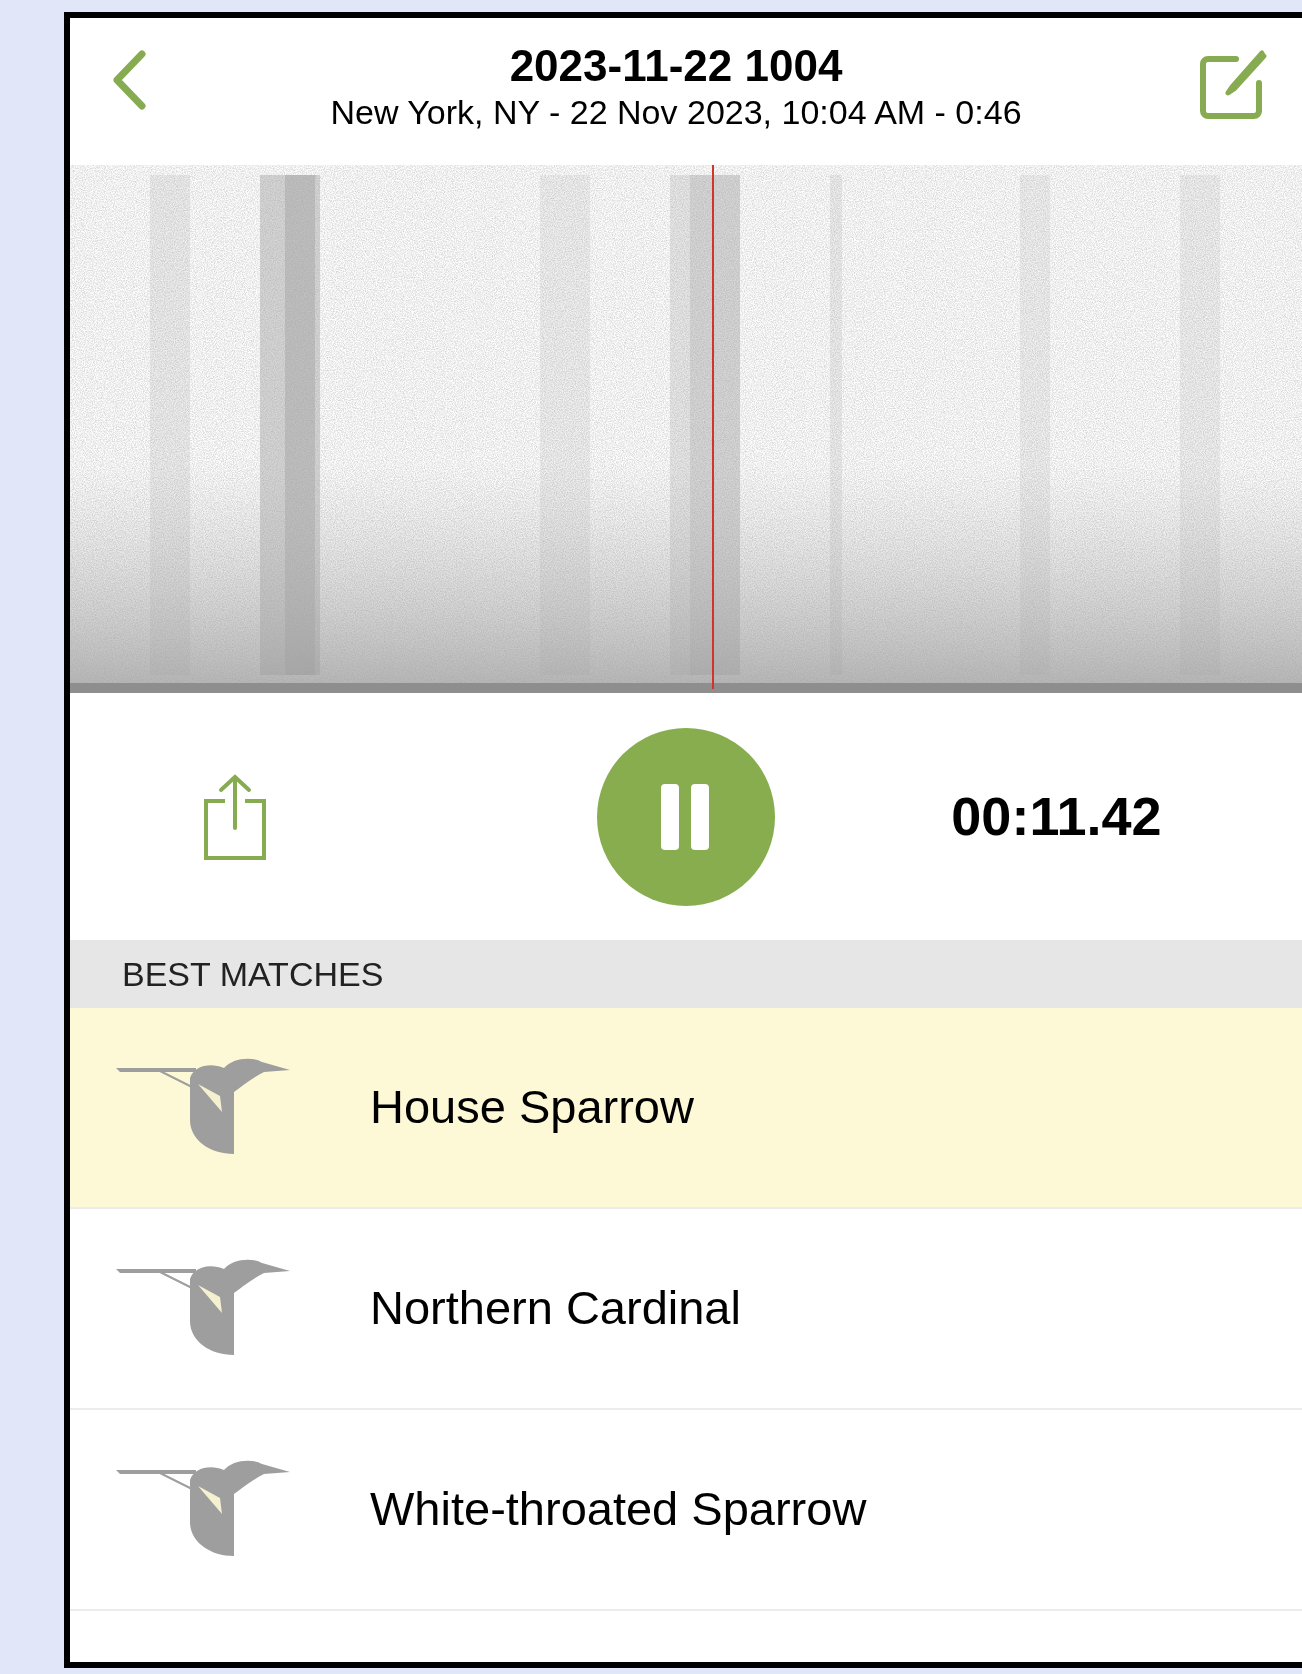  What do you see at coordinates (555, 1308) in the screenshot?
I see `species-name: Northern Cardinal` at bounding box center [555, 1308].